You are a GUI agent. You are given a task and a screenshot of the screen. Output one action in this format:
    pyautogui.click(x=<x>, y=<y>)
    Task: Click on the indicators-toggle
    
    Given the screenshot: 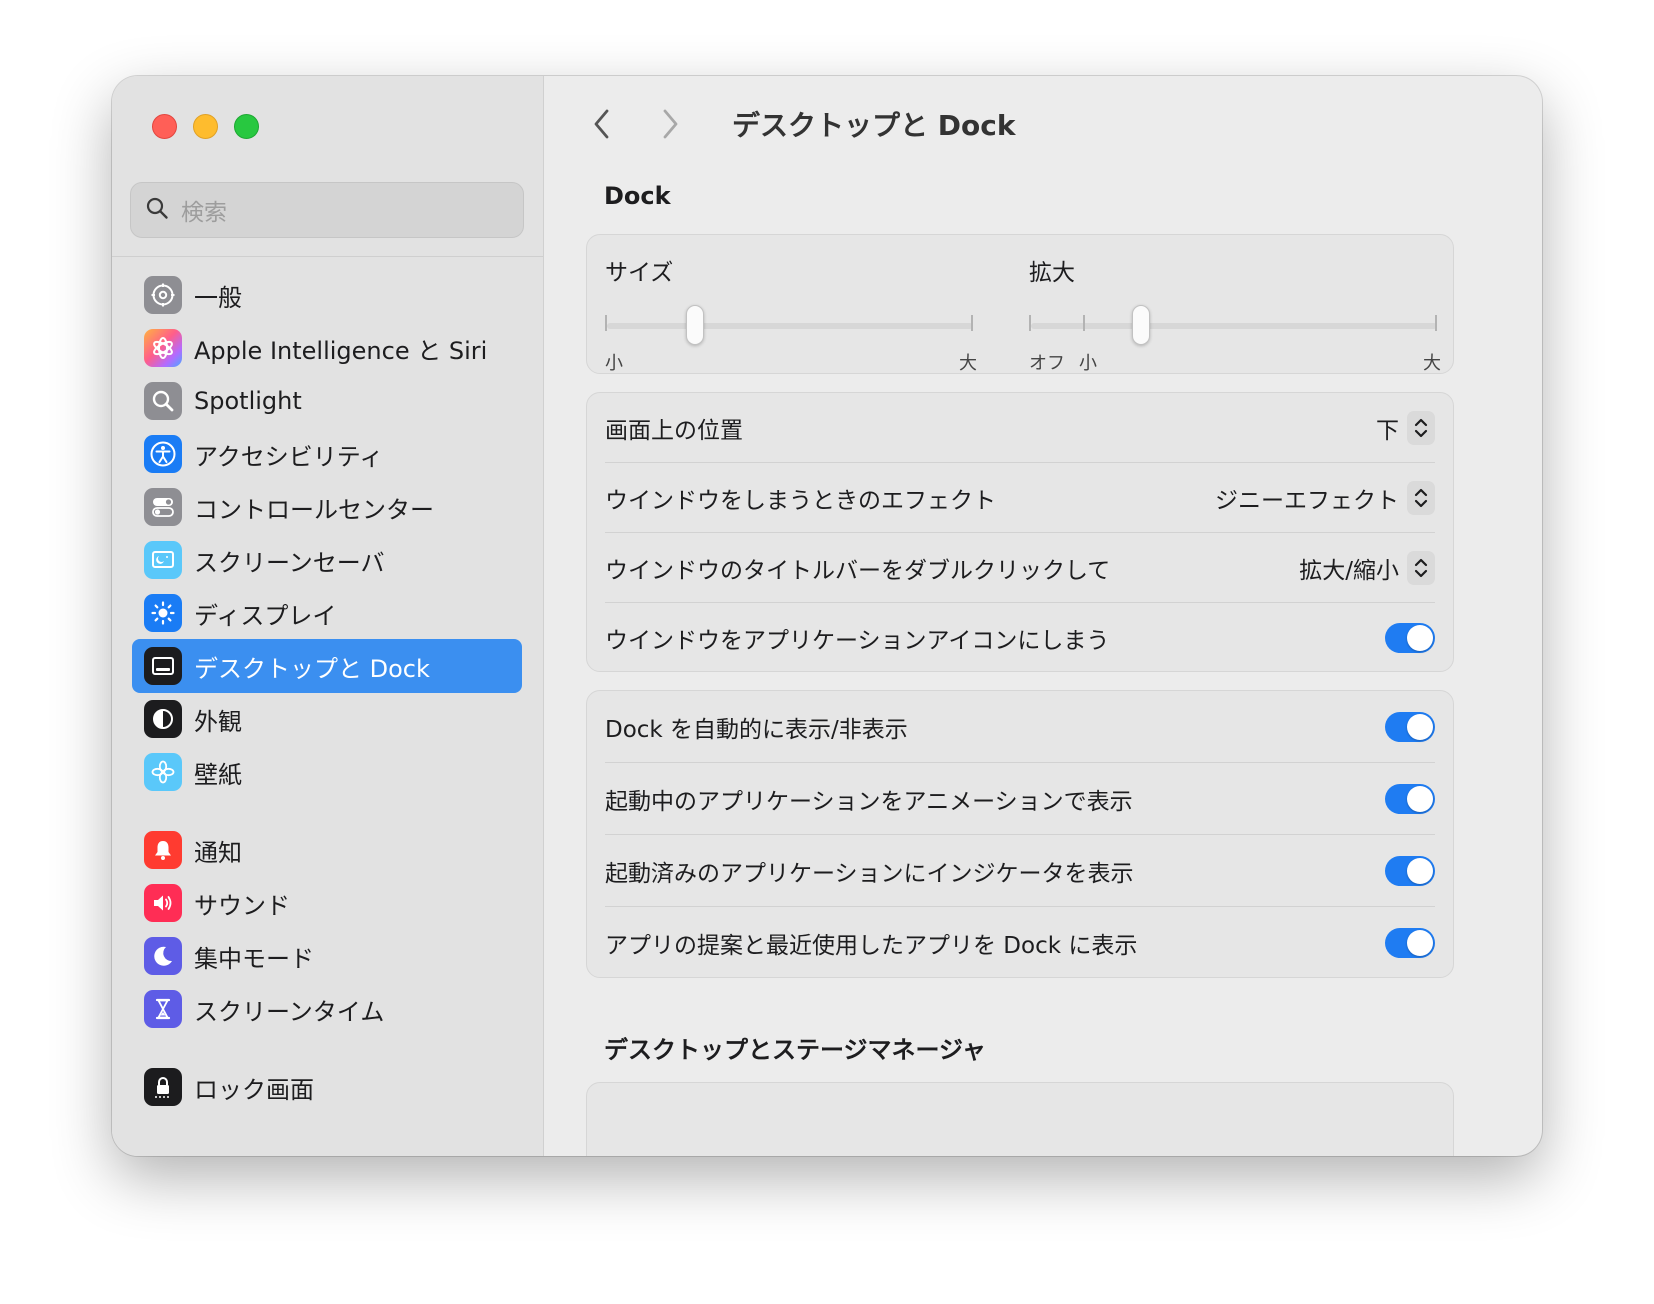 What is the action you would take?
    pyautogui.click(x=1410, y=871)
    